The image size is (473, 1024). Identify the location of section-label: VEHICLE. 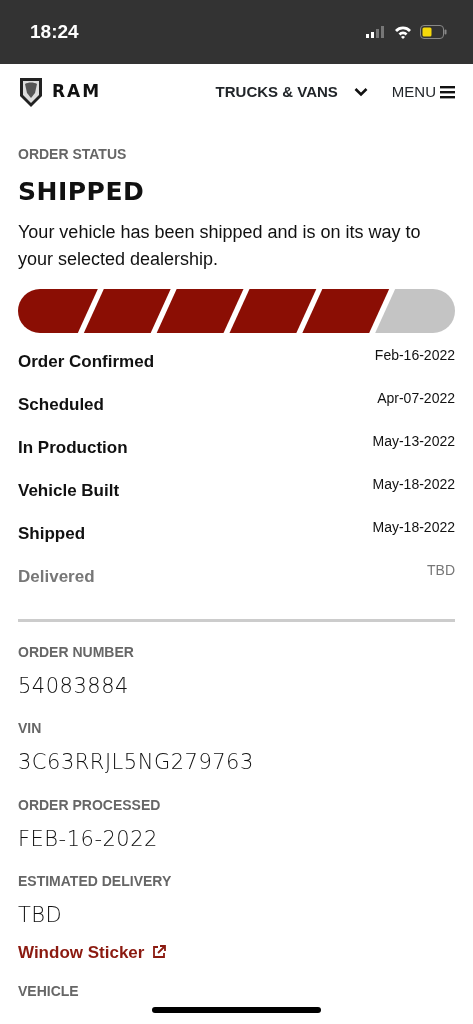
(49, 991).